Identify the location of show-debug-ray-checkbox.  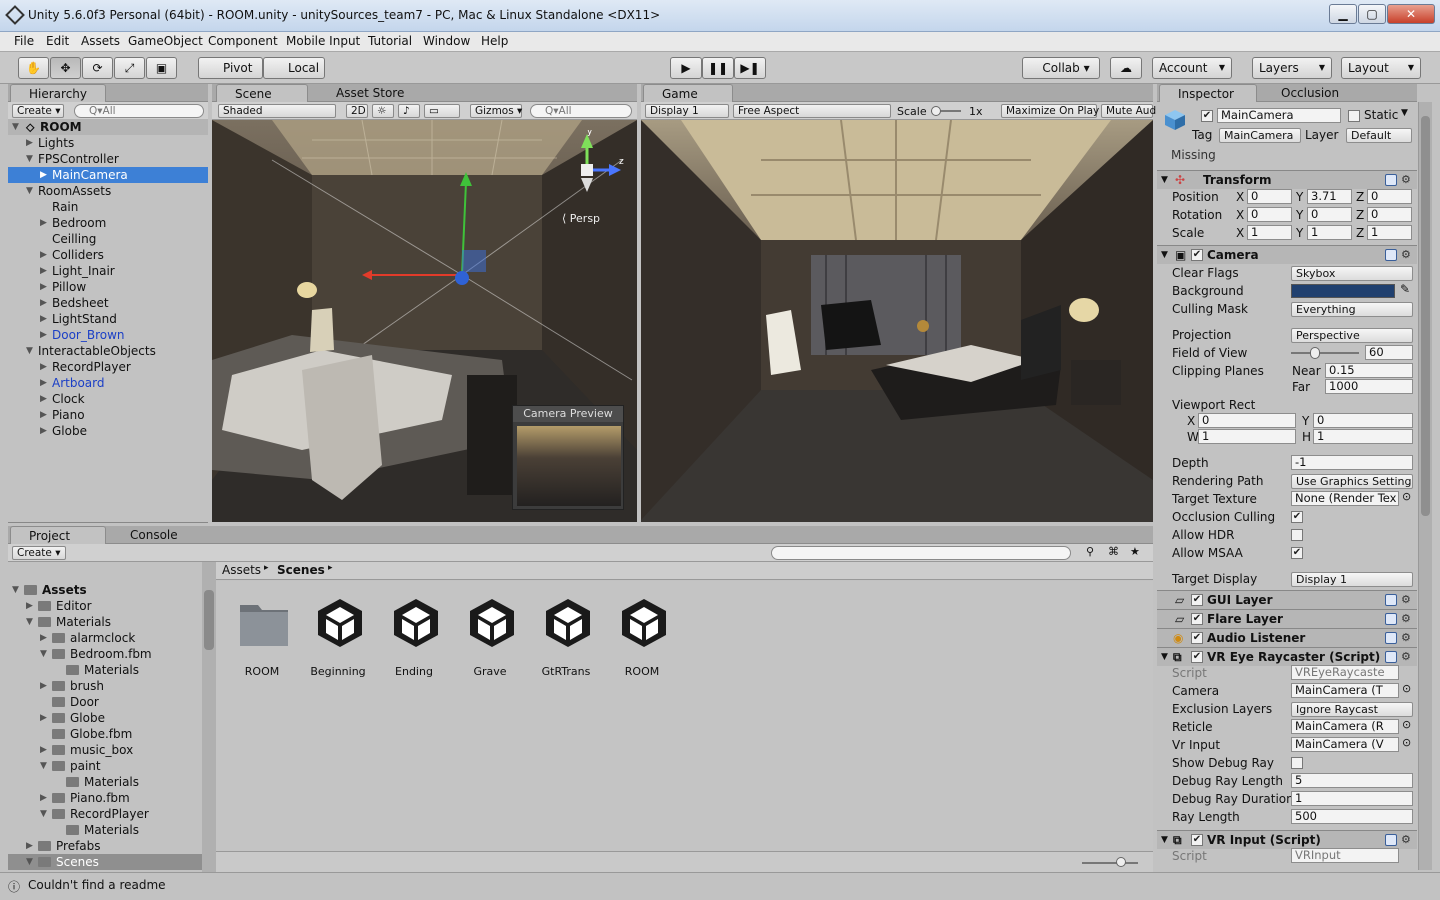
(1297, 763).